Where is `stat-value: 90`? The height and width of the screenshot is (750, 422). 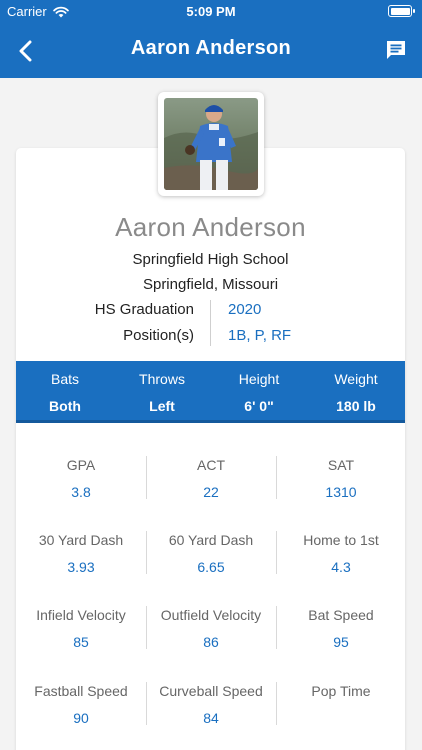 stat-value: 90 is located at coordinates (81, 718).